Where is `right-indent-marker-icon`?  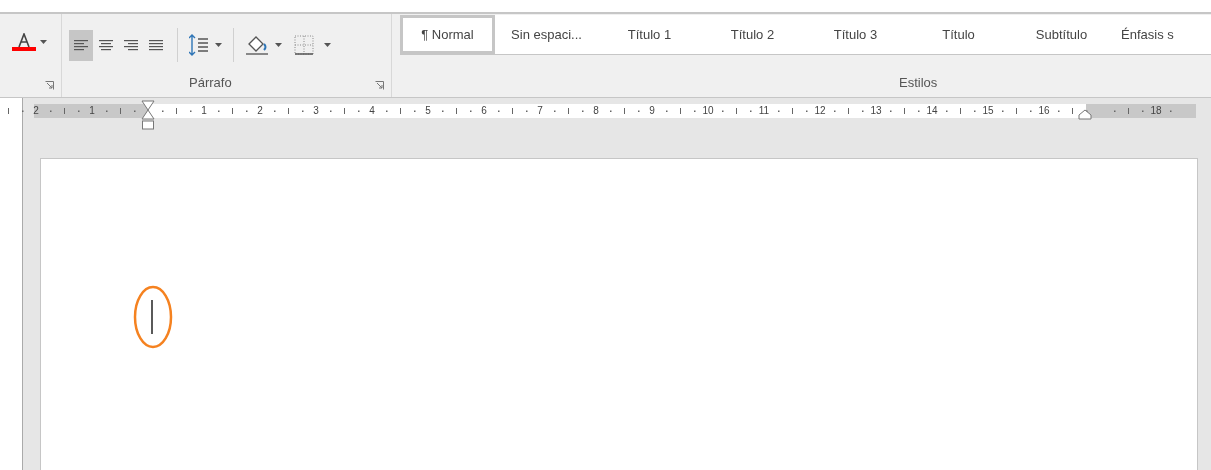 right-indent-marker-icon is located at coordinates (1085, 114).